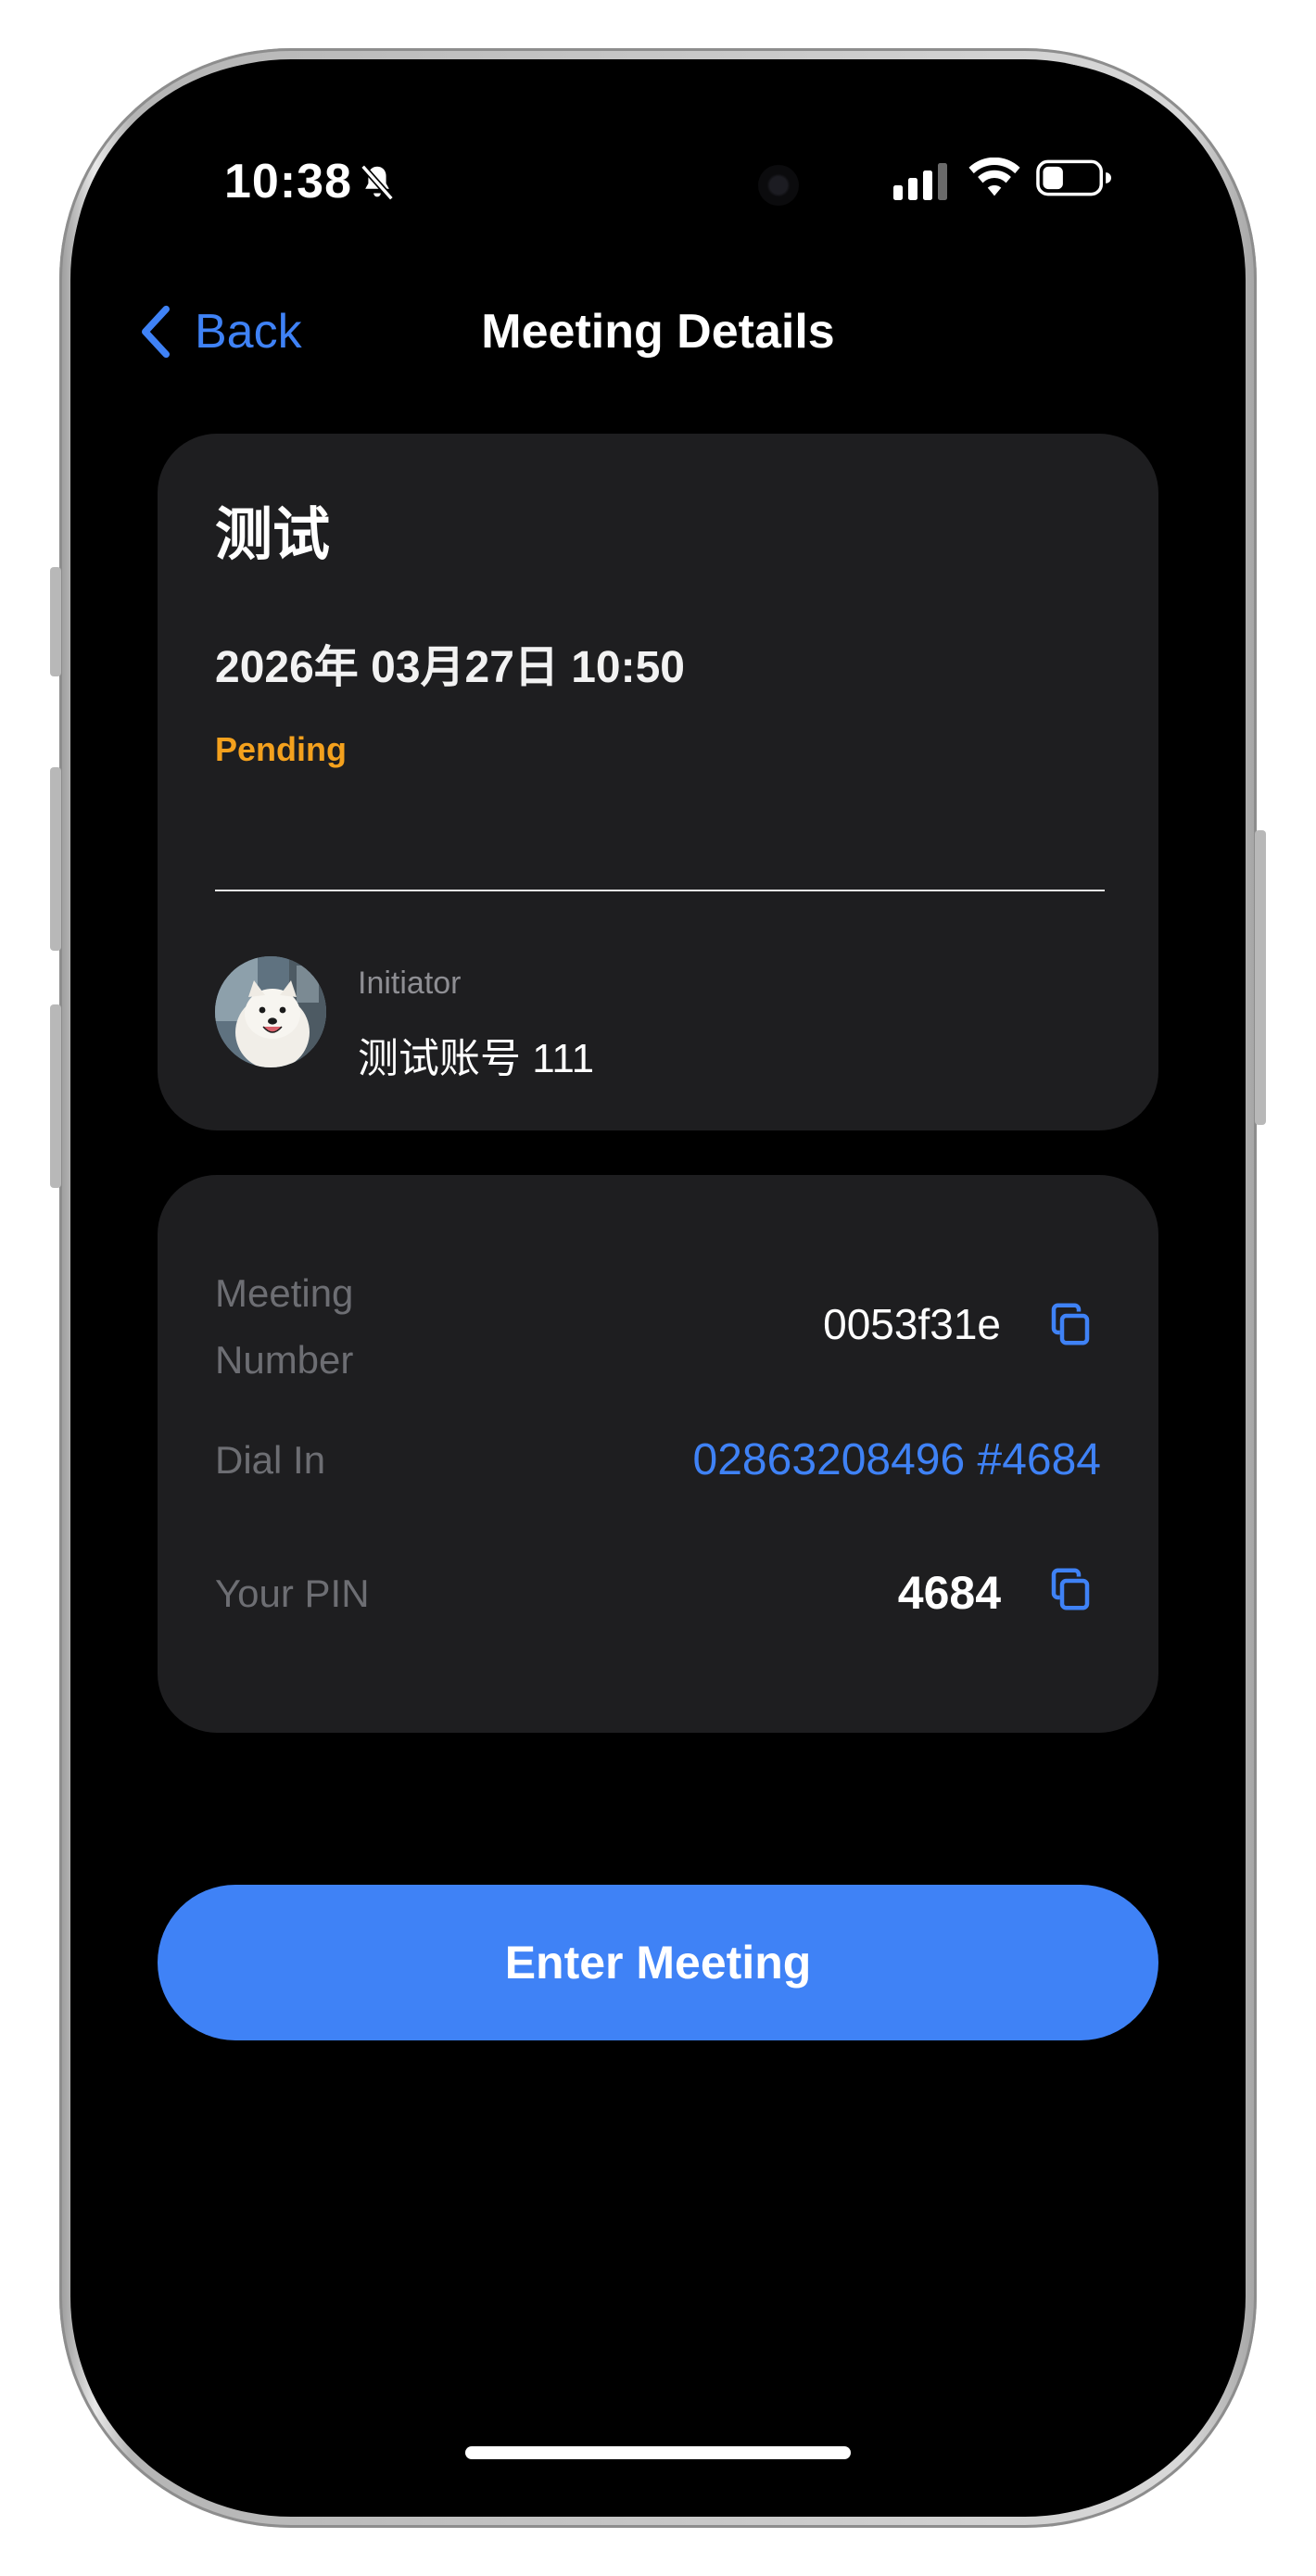 This screenshot has height=2576, width=1316. Describe the element at coordinates (55, 1096) in the screenshot. I see `volume-down-button` at that location.